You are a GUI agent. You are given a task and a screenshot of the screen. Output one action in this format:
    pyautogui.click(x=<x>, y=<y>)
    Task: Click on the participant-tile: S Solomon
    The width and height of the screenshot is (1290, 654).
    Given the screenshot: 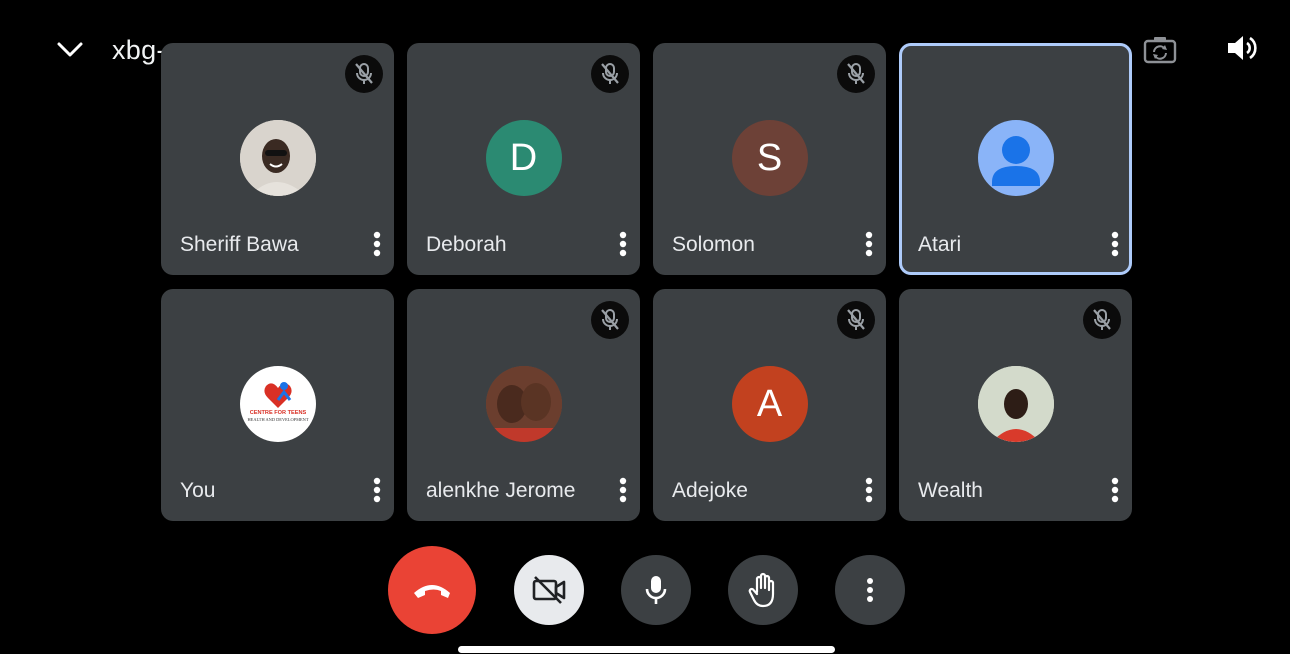 What is the action you would take?
    pyautogui.click(x=769, y=159)
    